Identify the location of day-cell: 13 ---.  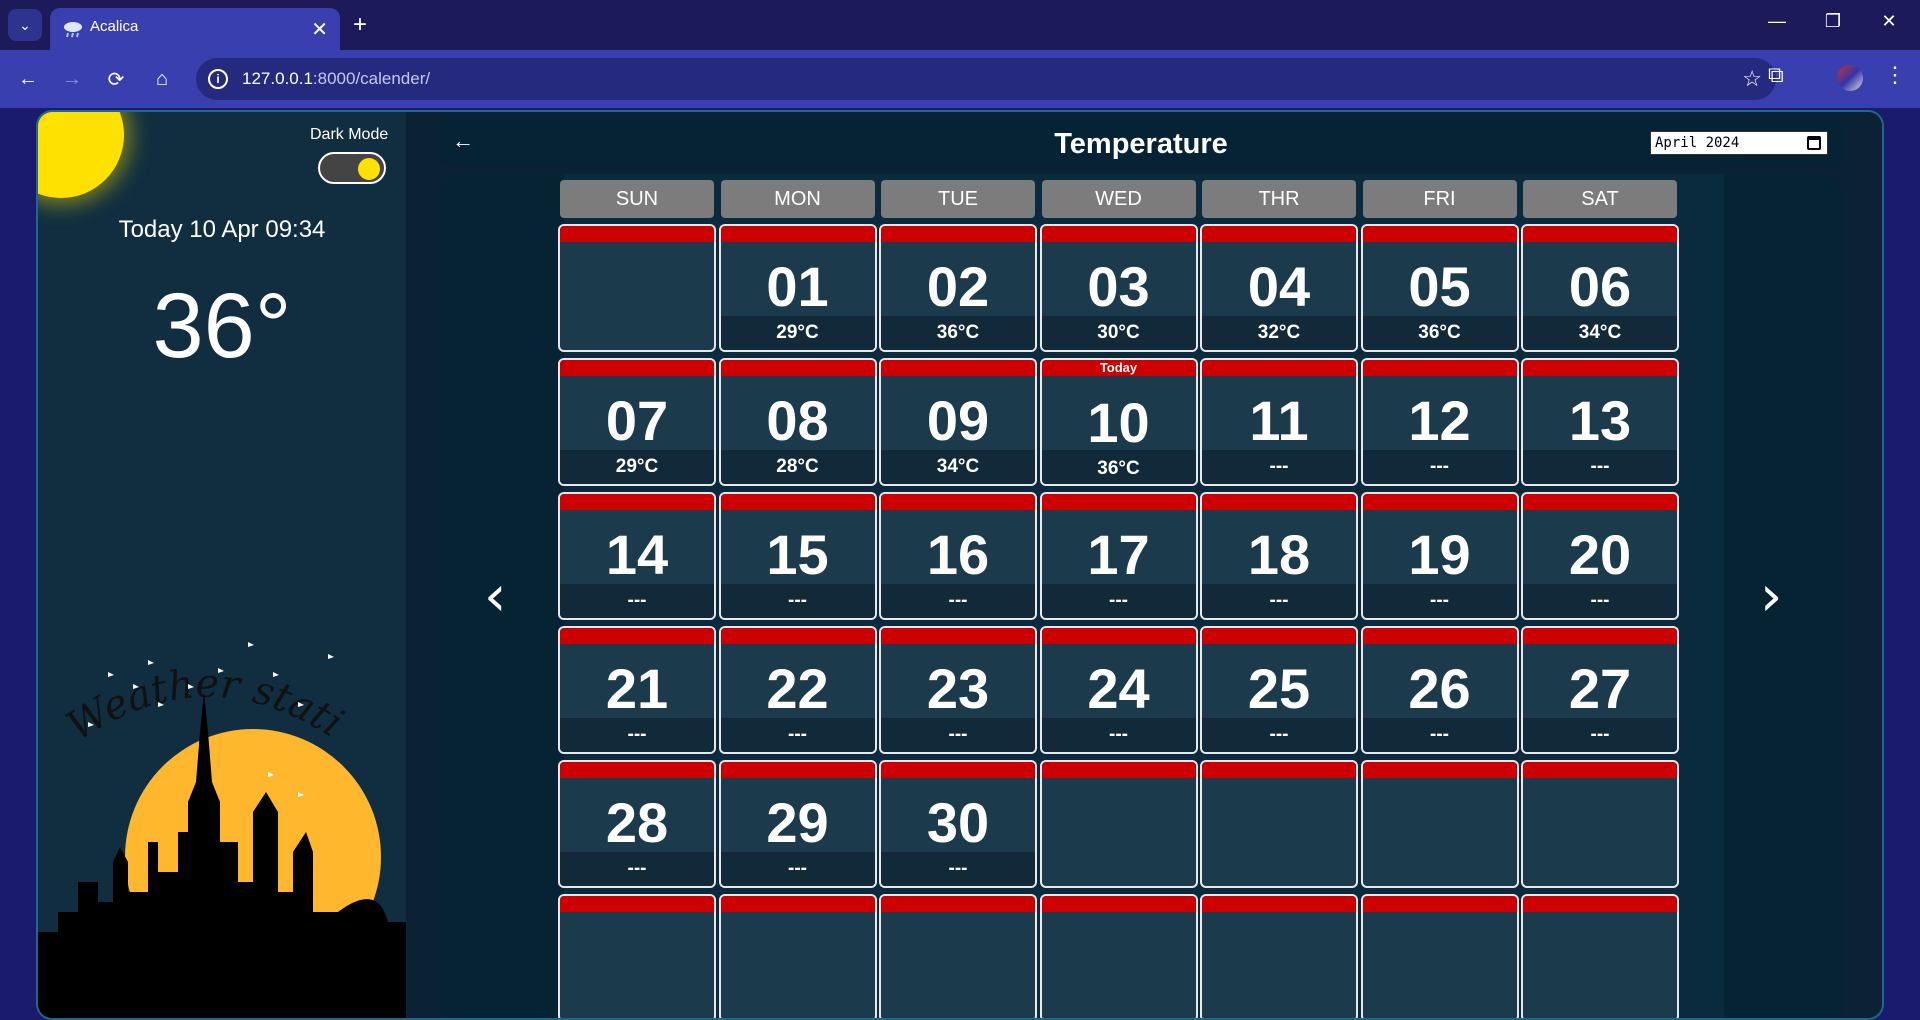
(1600, 422).